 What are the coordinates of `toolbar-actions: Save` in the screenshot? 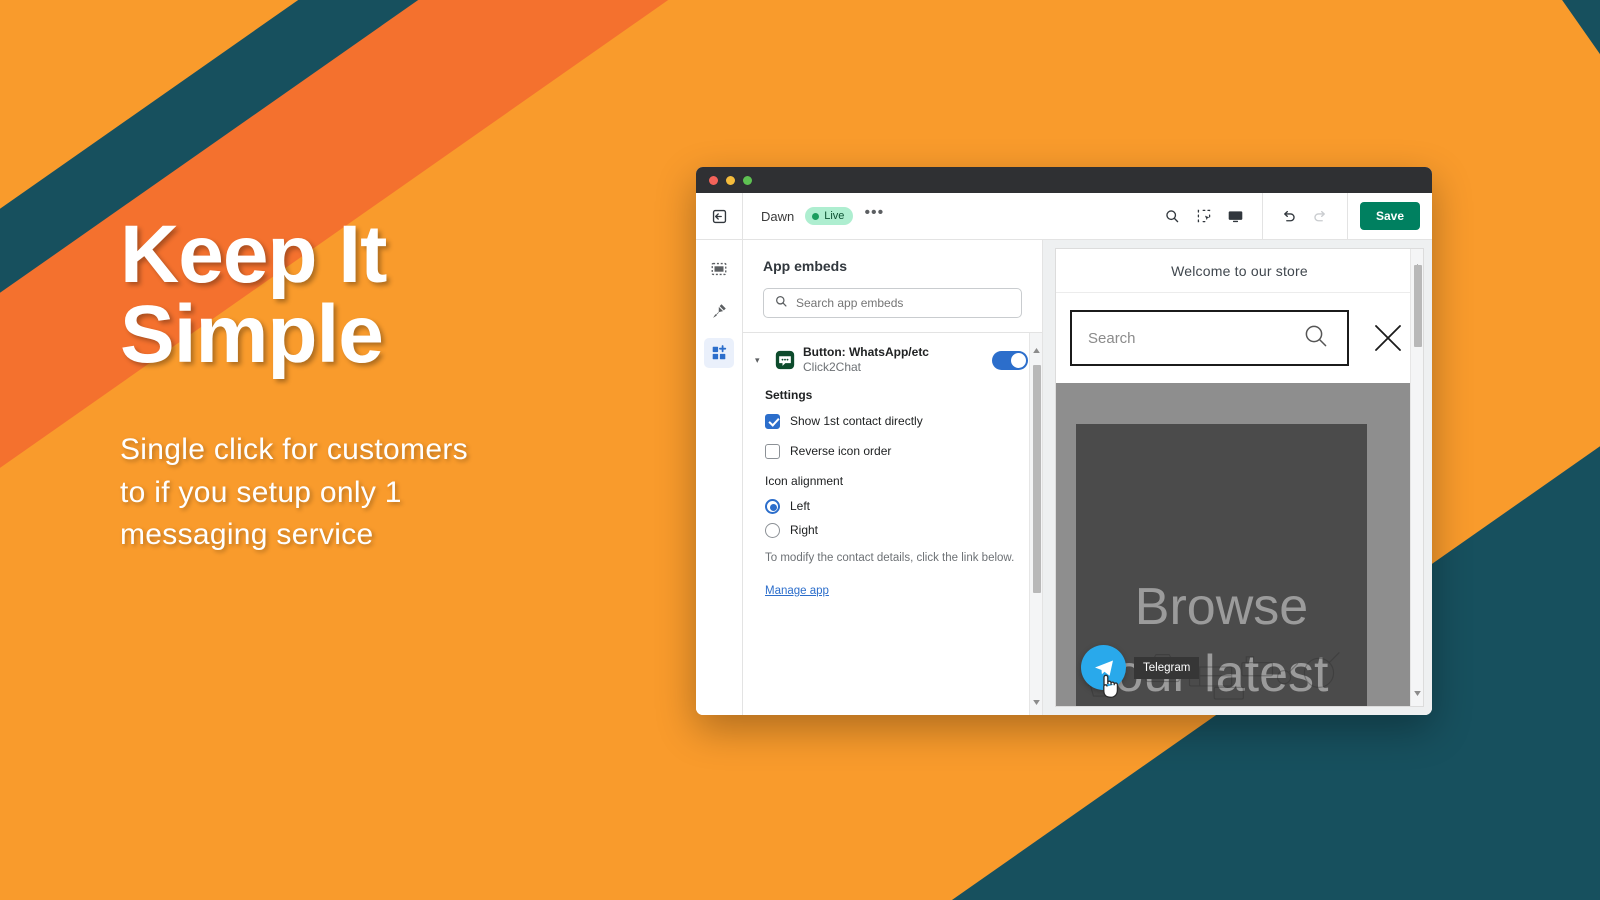 It's located at (1289, 216).